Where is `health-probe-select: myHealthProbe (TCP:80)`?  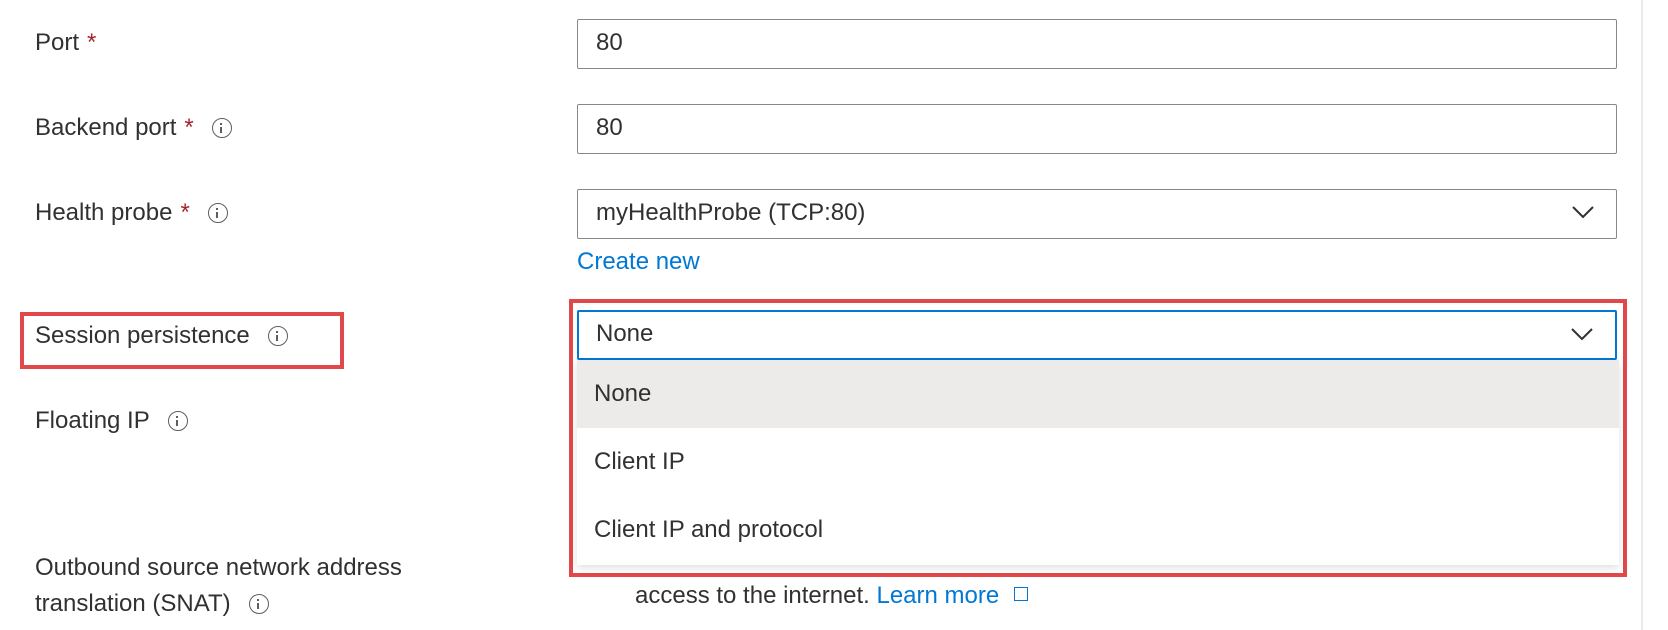
health-probe-select: myHealthProbe (TCP:80) is located at coordinates (1097, 214).